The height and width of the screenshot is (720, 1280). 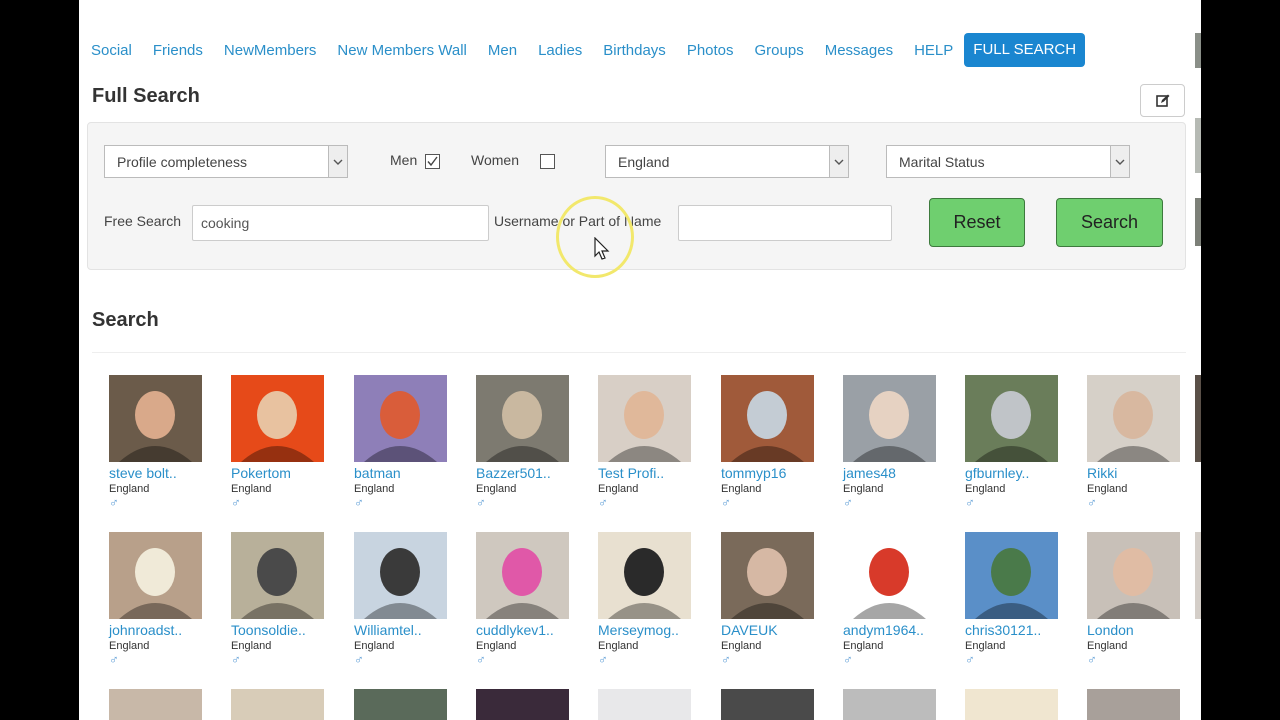 I want to click on member-card: chris30121.. England ♂, so click(x=1020, y=607).